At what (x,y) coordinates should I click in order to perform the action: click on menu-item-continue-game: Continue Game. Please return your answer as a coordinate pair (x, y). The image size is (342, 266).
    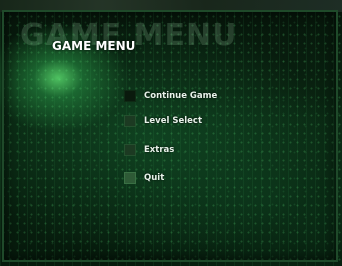
    Looking at the image, I should click on (170, 96).